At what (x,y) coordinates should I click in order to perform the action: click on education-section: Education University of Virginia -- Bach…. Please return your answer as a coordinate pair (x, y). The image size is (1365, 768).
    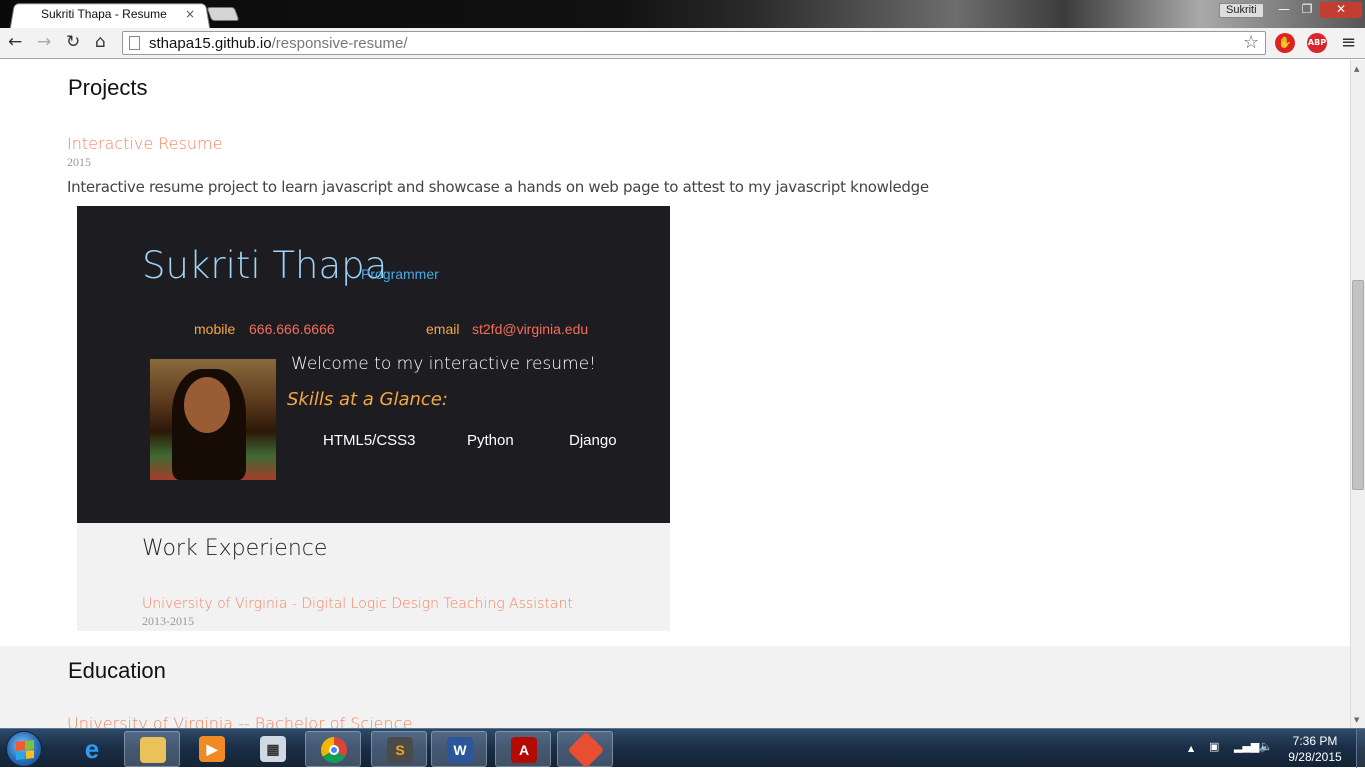
    Looking at the image, I should click on (675, 687).